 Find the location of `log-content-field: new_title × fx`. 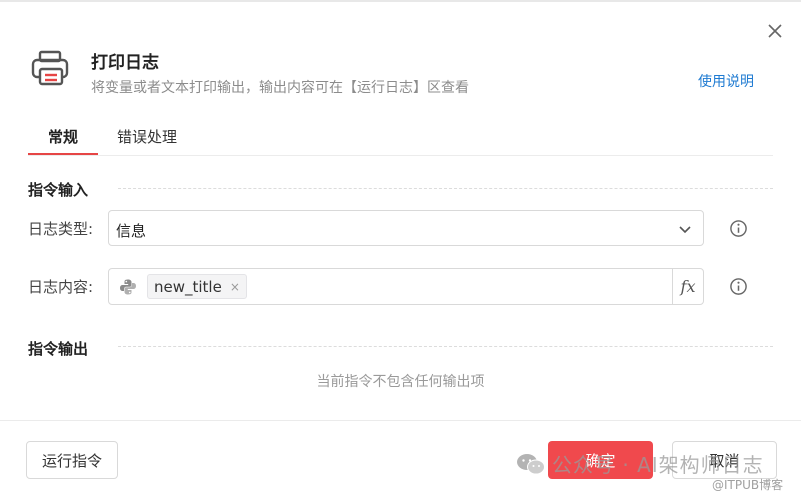

log-content-field: new_title × fx is located at coordinates (406, 286).